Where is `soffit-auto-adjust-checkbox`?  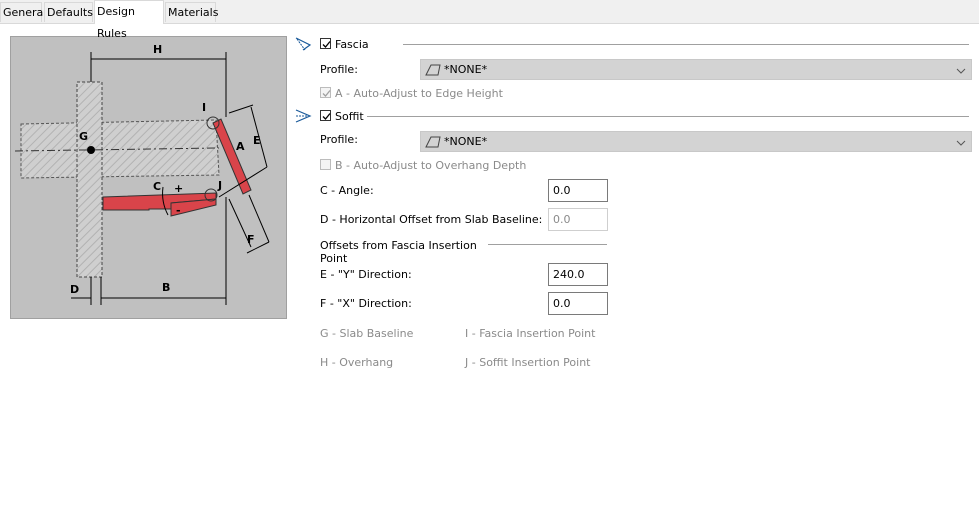 soffit-auto-adjust-checkbox is located at coordinates (325, 164).